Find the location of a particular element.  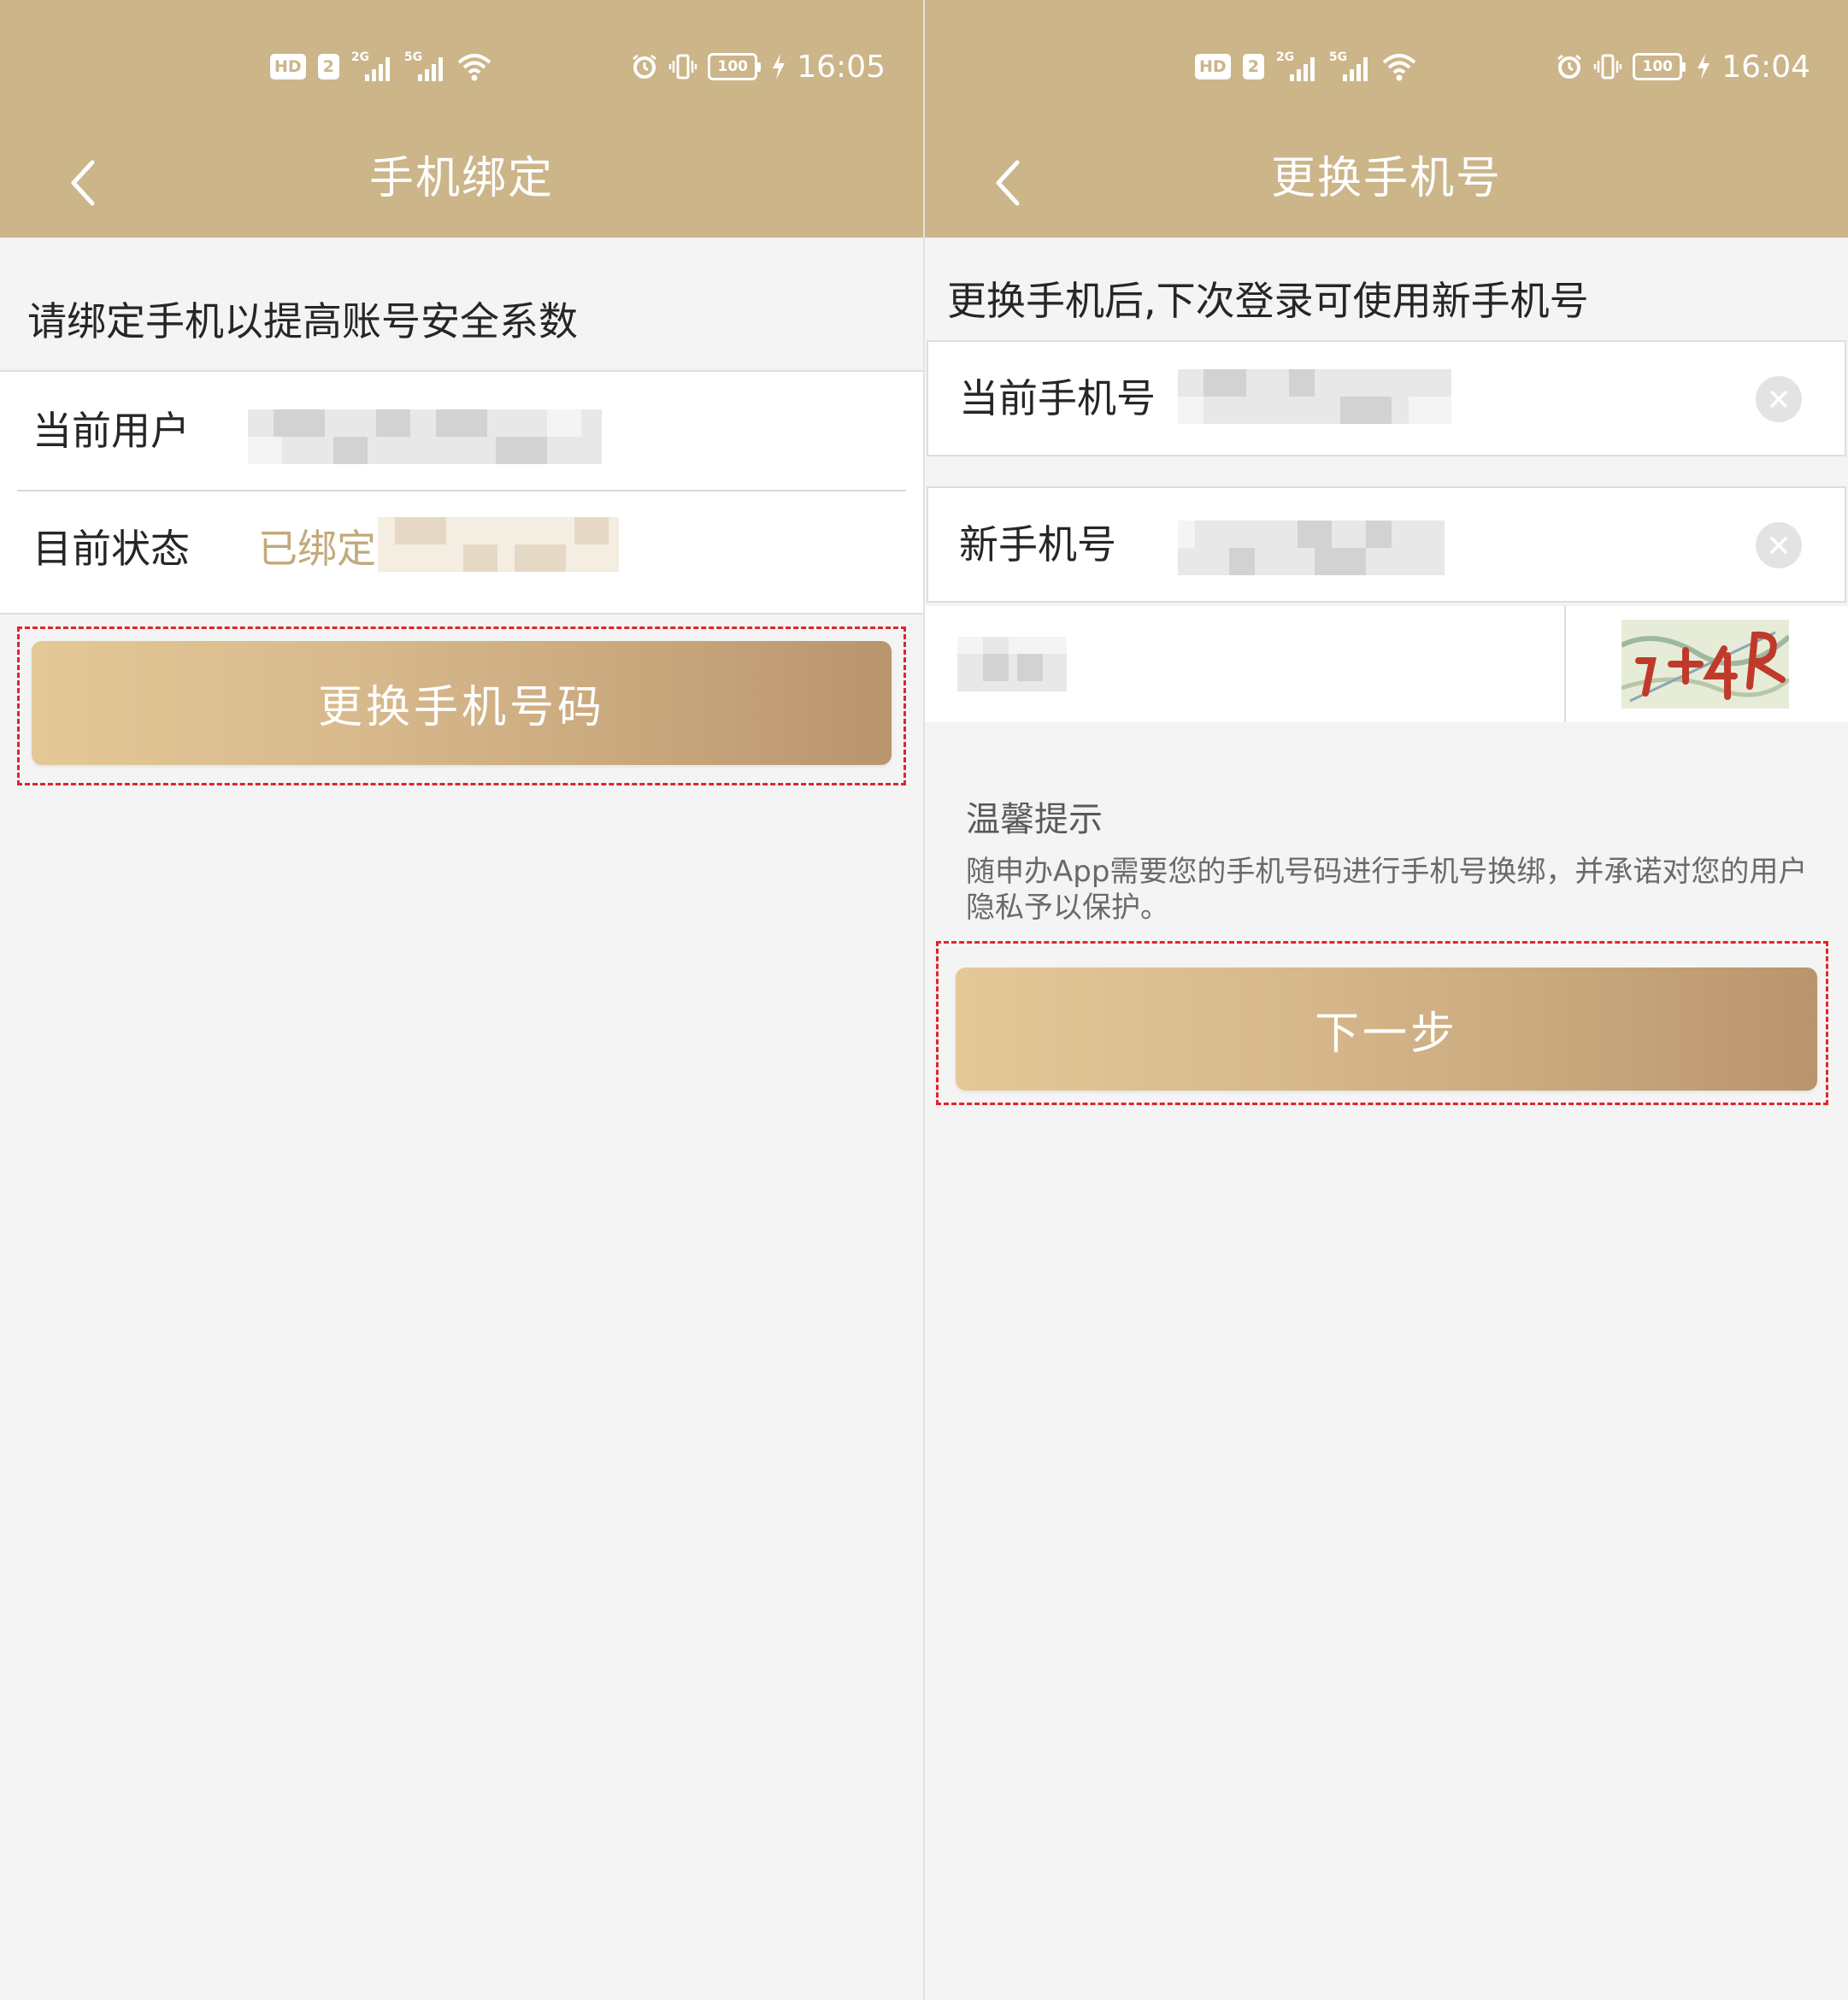

status-time: 16:05 is located at coordinates (841, 67).